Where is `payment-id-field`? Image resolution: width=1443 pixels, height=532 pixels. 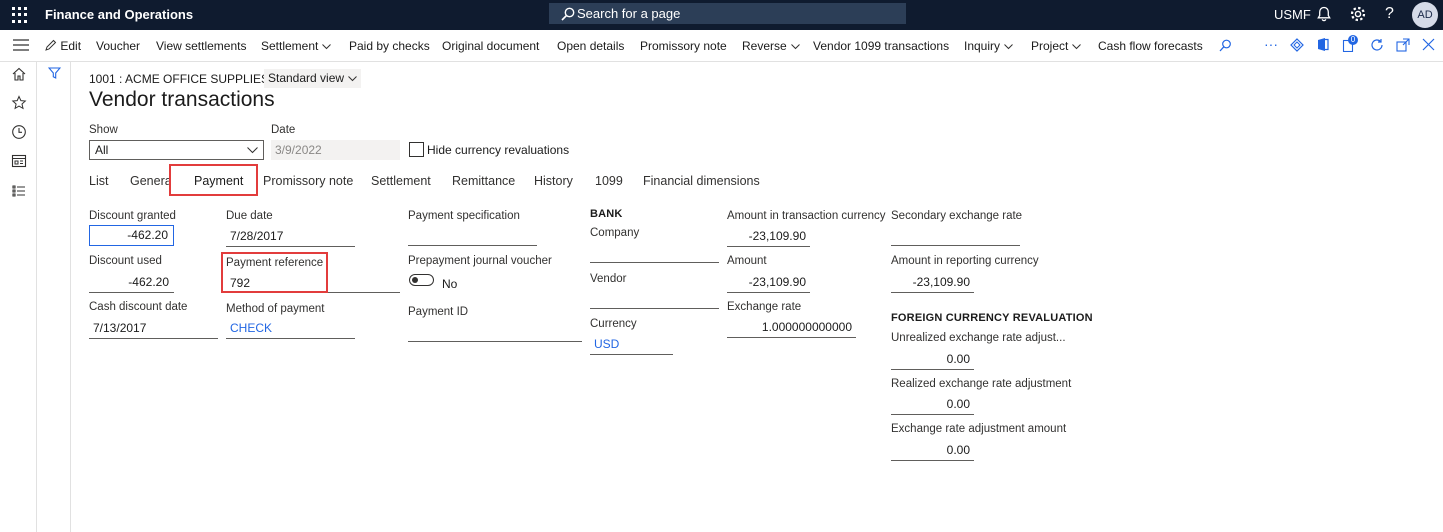 payment-id-field is located at coordinates (495, 332).